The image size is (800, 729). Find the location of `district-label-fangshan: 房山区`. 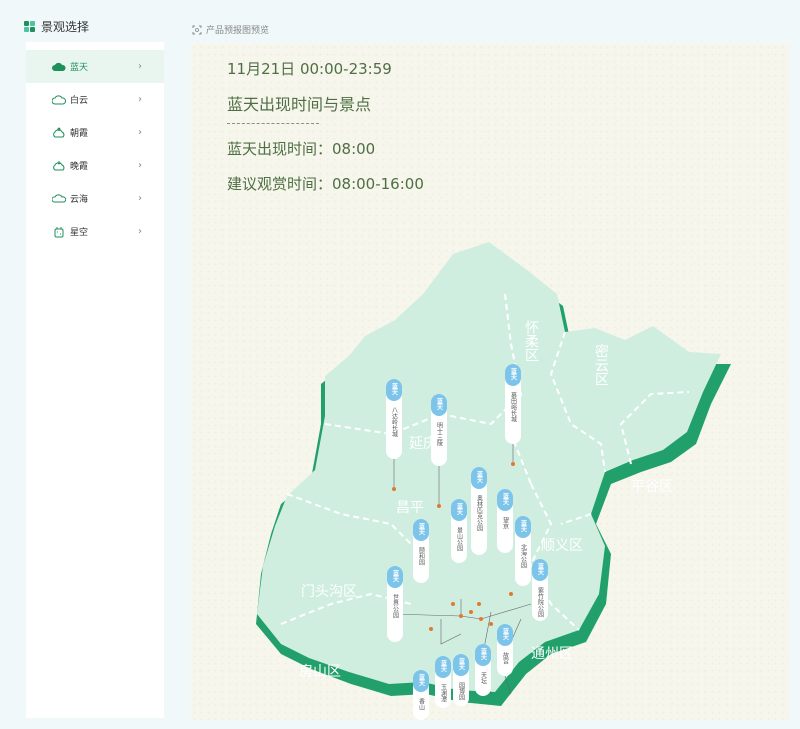

district-label-fangshan: 房山区 is located at coordinates (320, 672).